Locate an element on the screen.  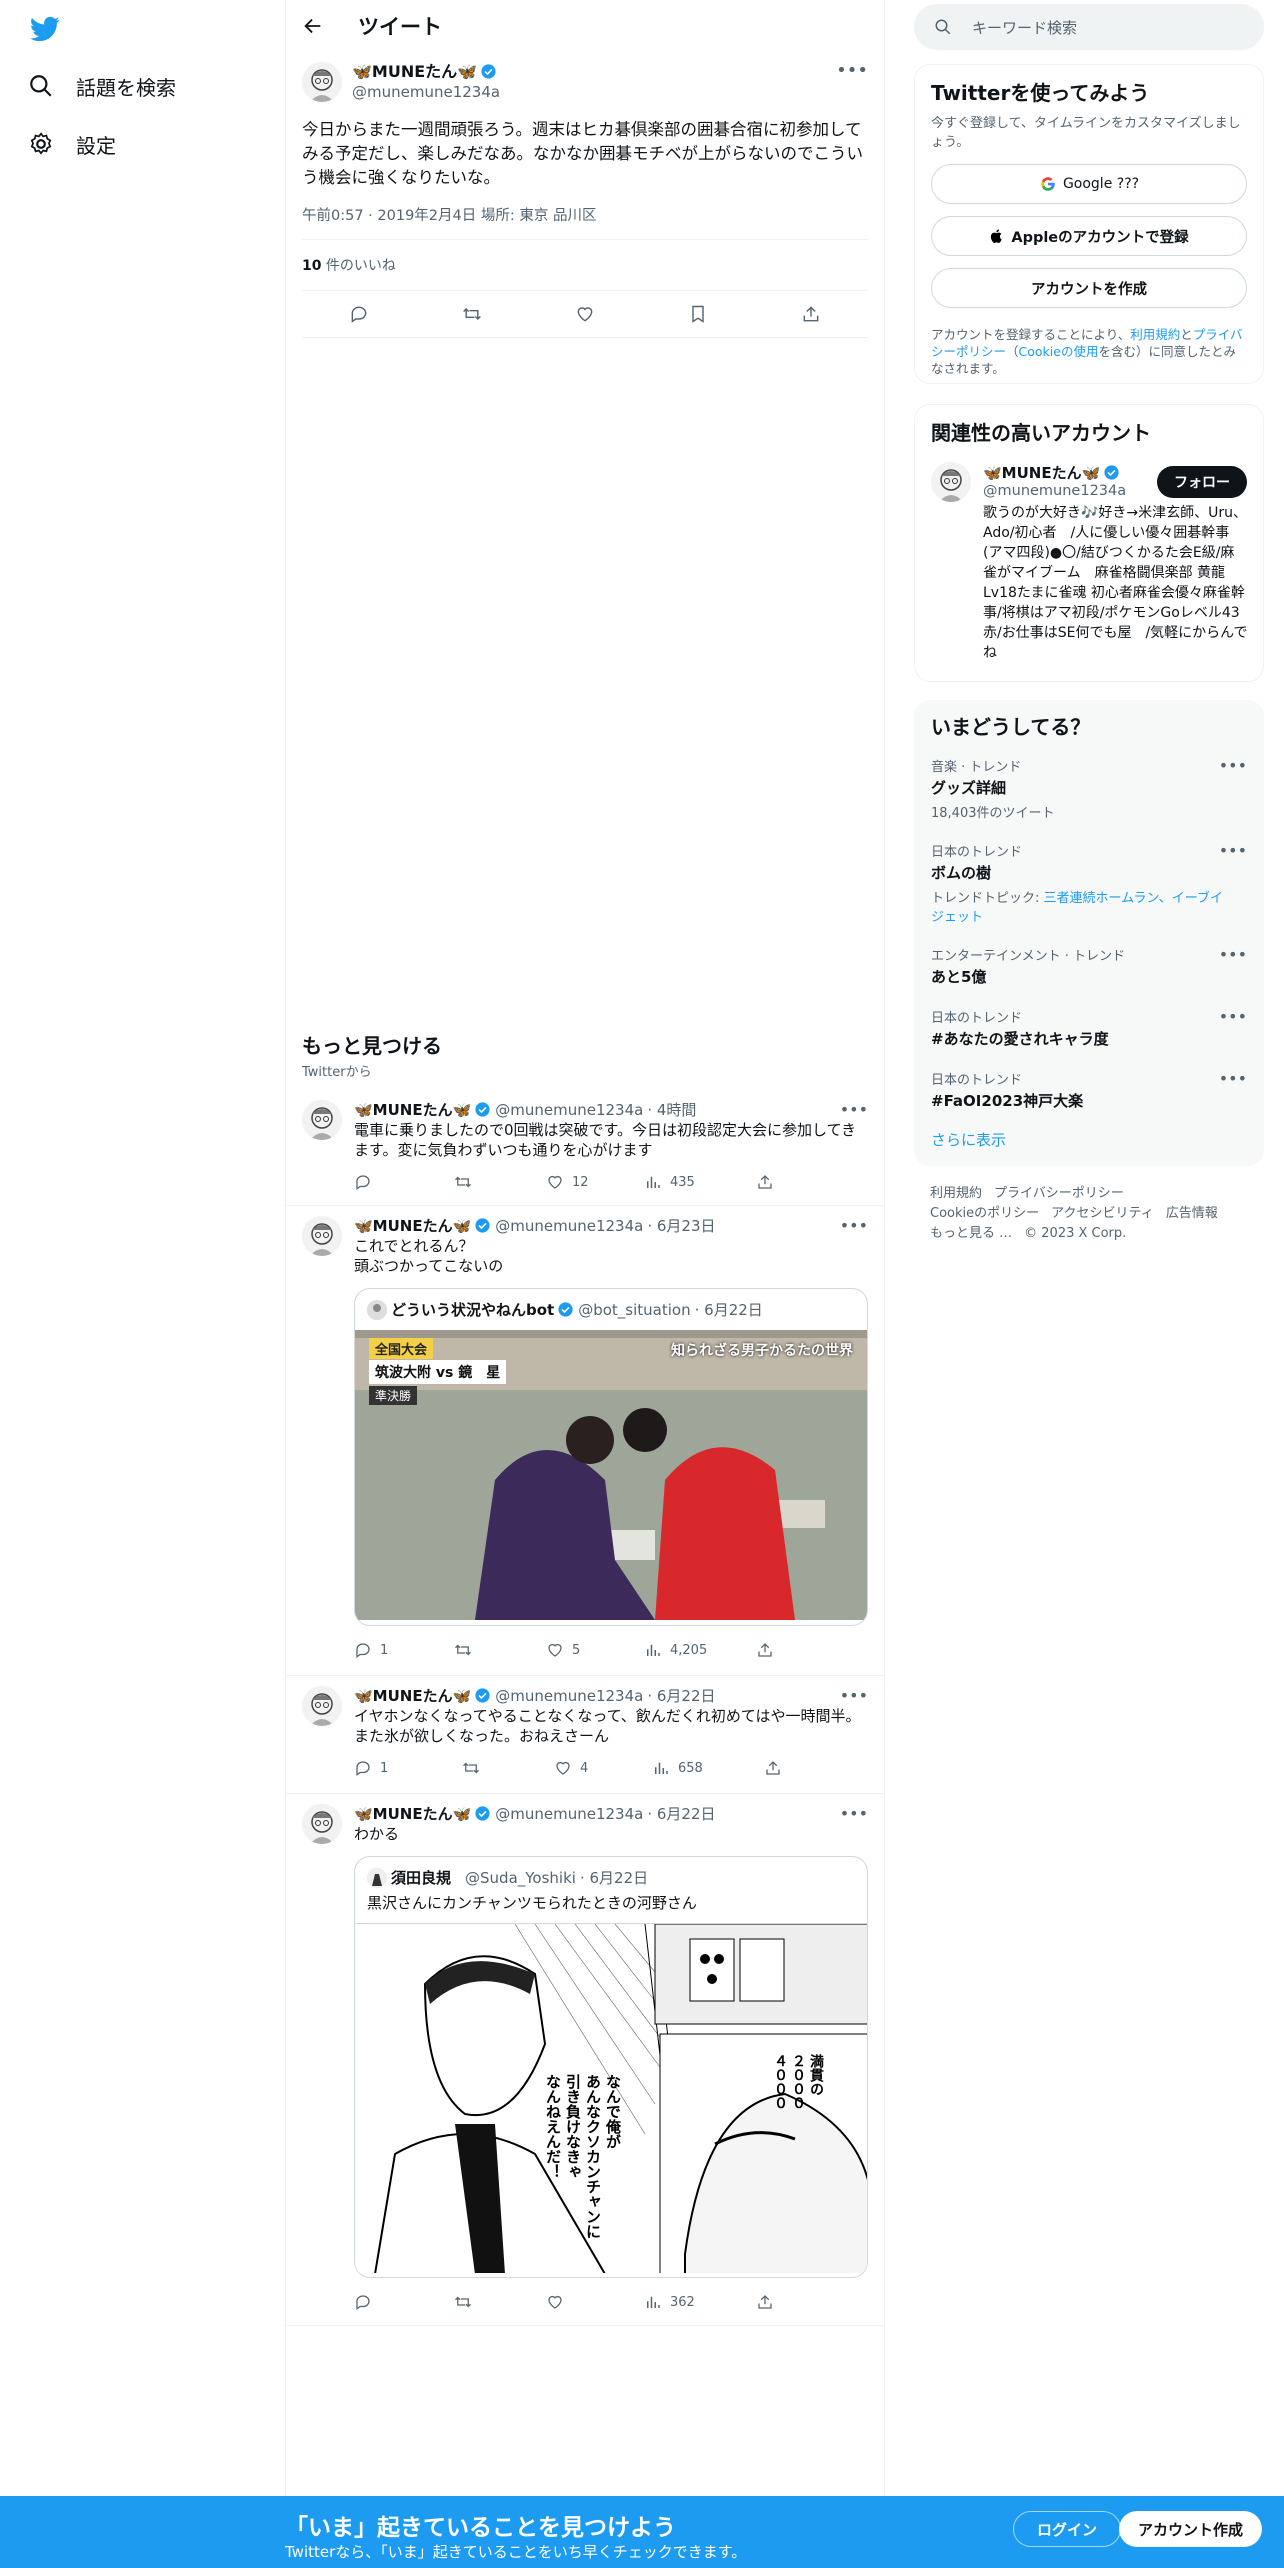
google-signup-button: Google ??? is located at coordinates (1089, 184).